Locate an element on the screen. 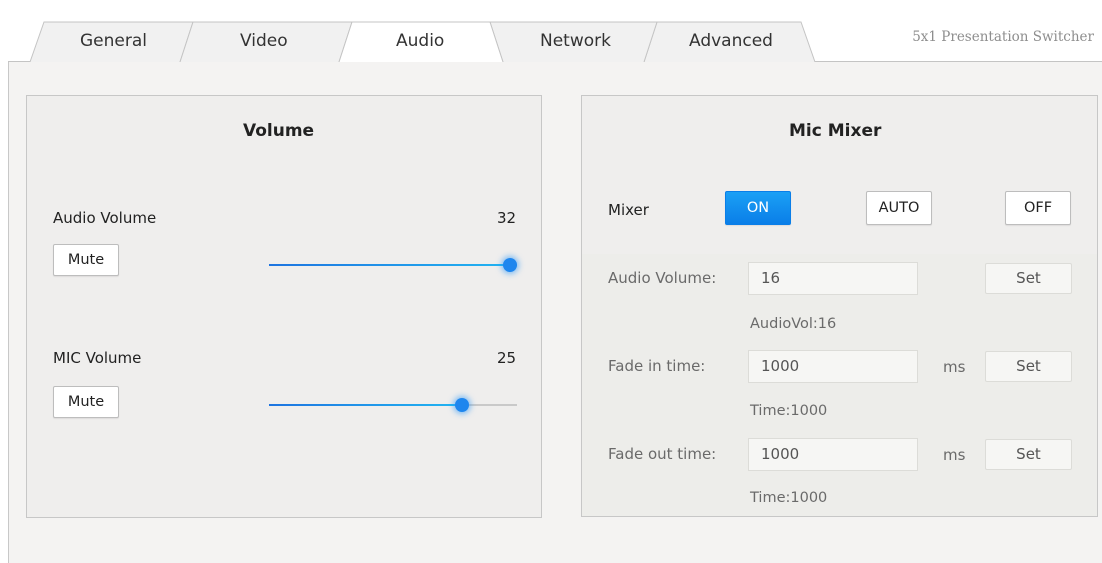  audio-slider-thumb is located at coordinates (510, 265).